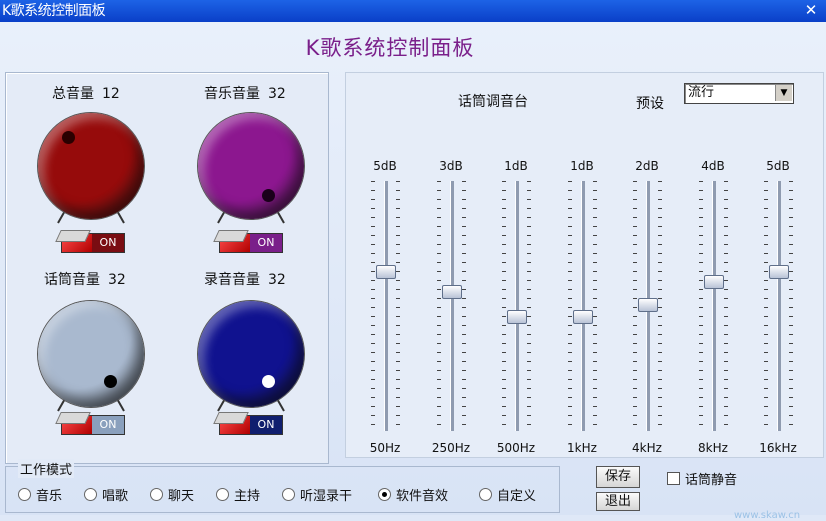 Image resolution: width=826 pixels, height=521 pixels. What do you see at coordinates (266, 243) in the screenshot?
I see `music-switch-state: ON` at bounding box center [266, 243].